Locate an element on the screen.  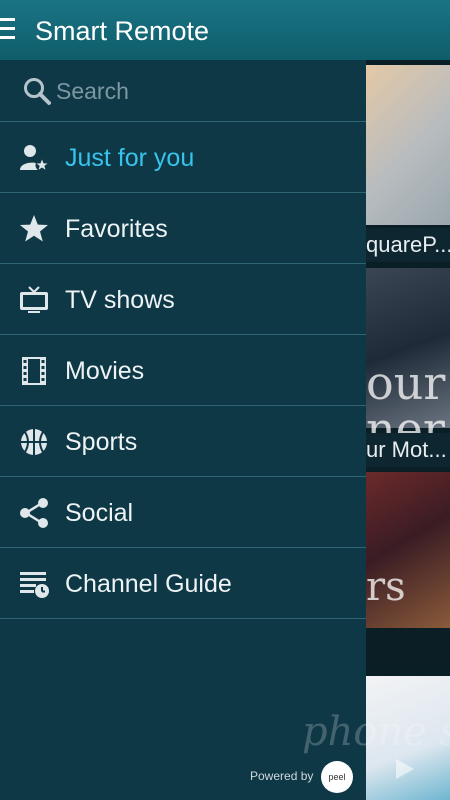
menu-item-label: Movies is located at coordinates (105, 371).